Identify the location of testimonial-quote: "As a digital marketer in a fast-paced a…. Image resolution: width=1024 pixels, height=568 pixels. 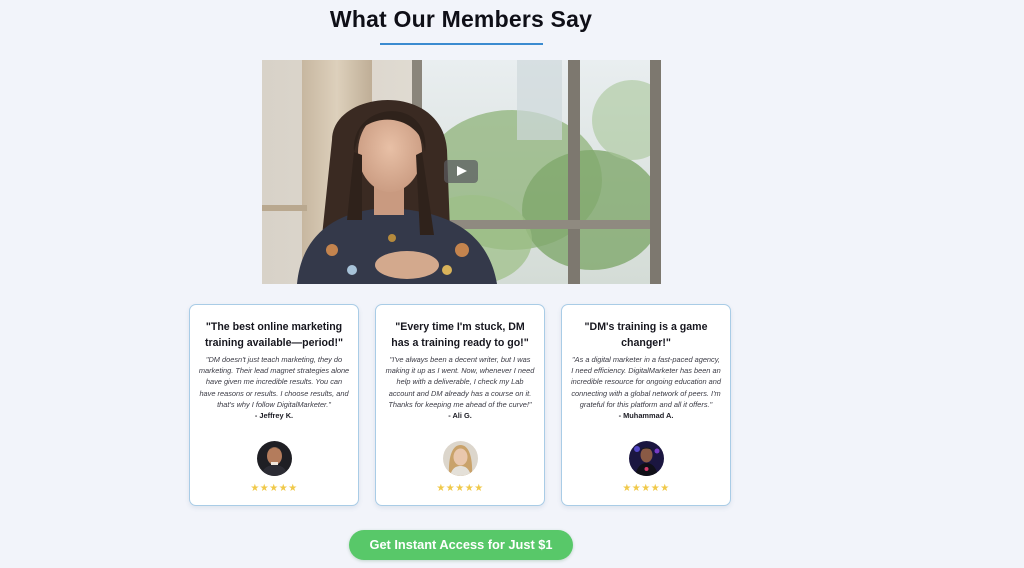
(646, 387).